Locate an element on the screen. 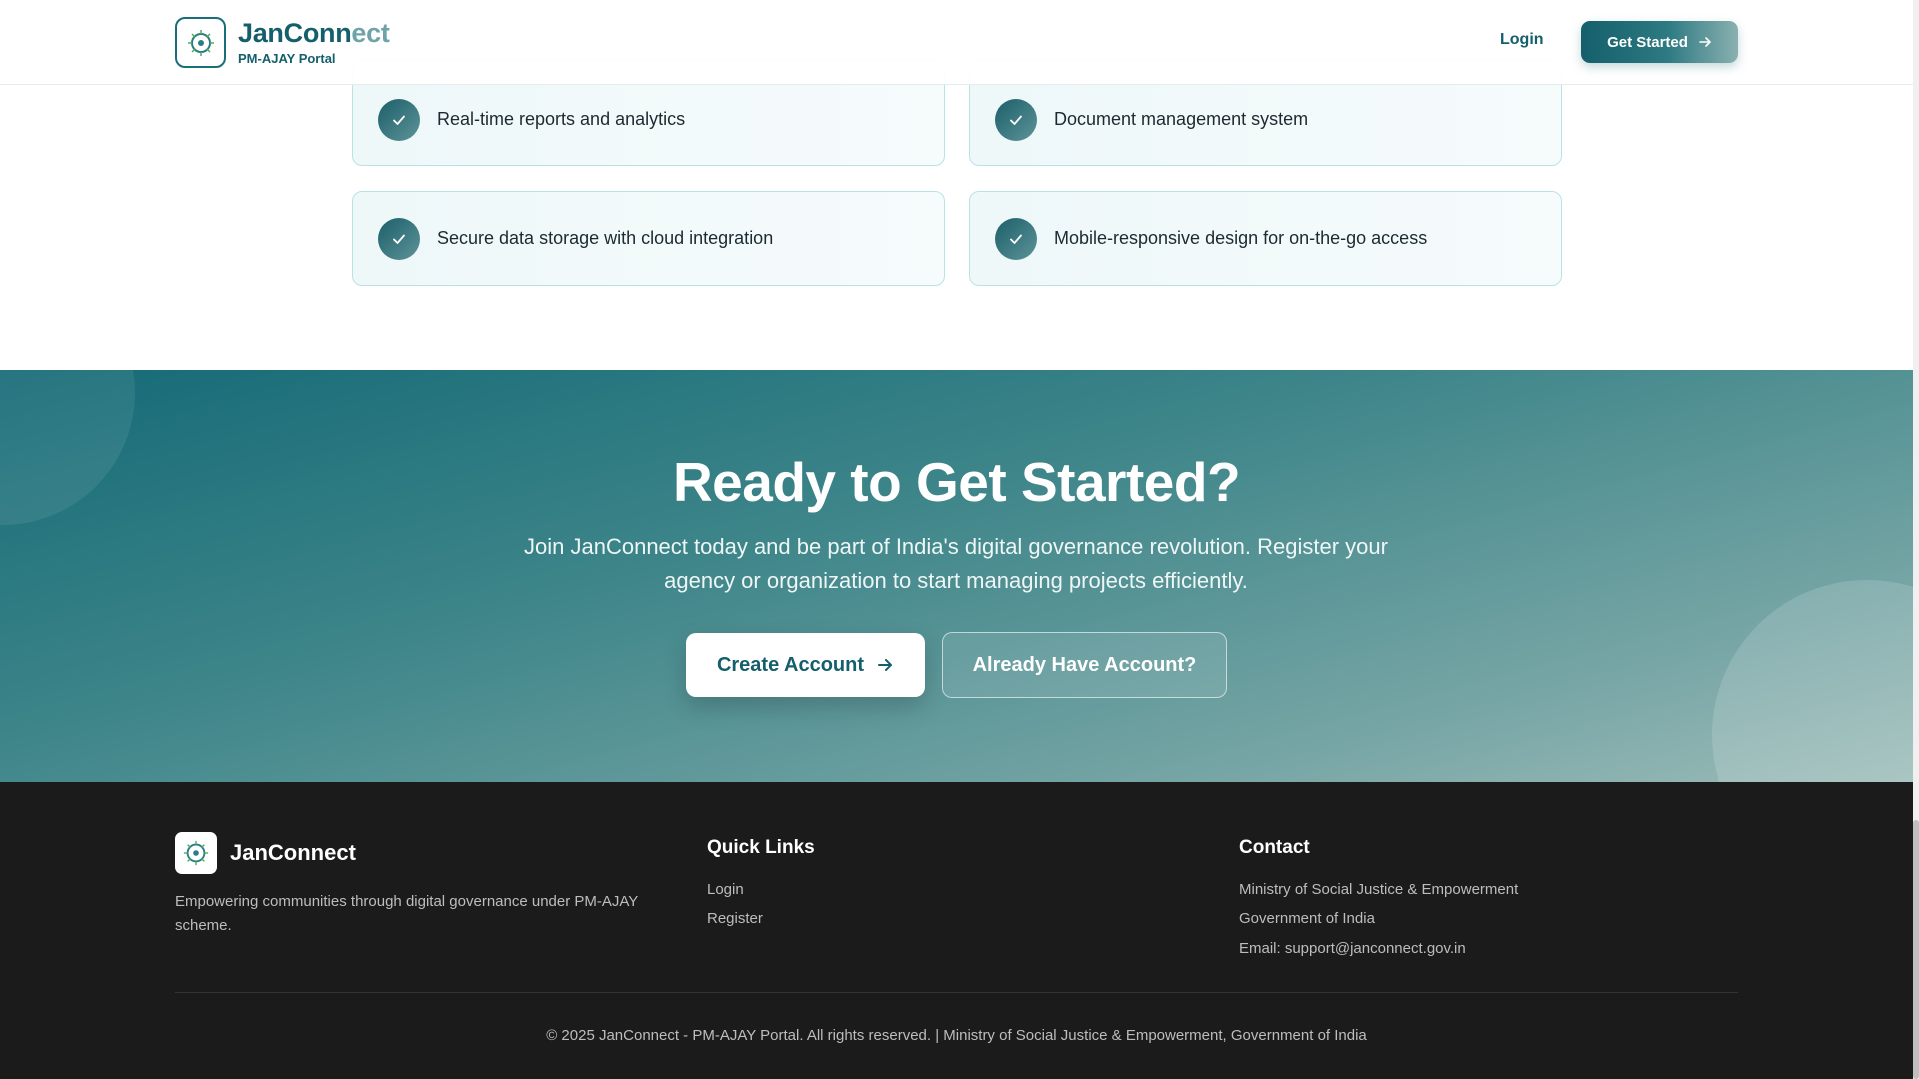 This screenshot has width=1919, height=1079. create-account-label: Create Account is located at coordinates (790, 664).